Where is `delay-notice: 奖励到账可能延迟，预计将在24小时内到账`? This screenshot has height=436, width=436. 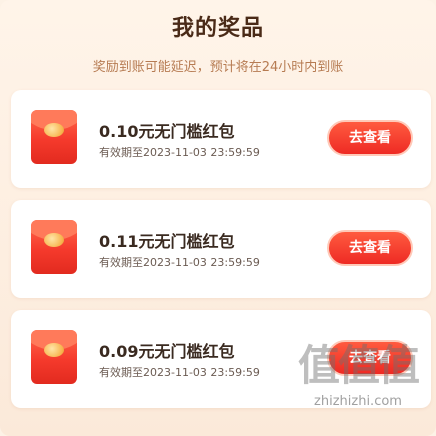
delay-notice: 奖励到账可能延迟，预计将在24小时内到账 is located at coordinates (218, 67).